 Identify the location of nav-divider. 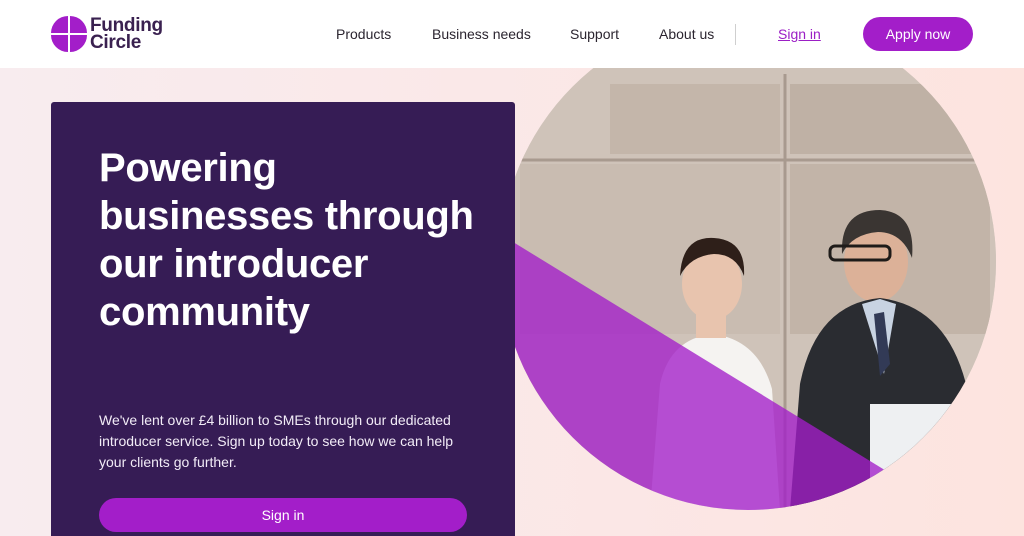
(735, 34).